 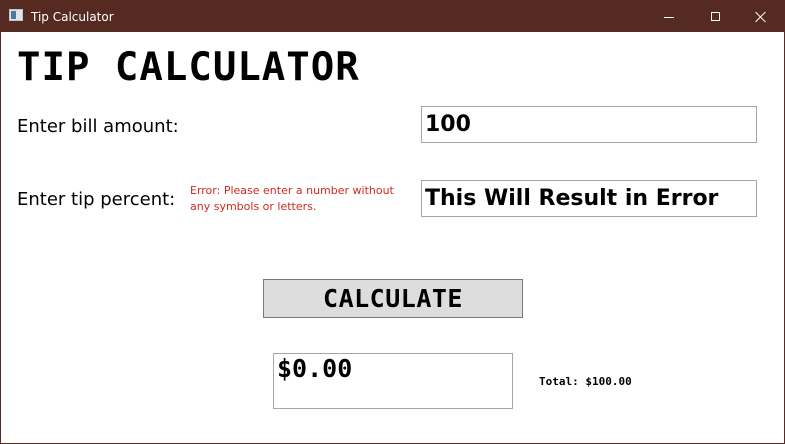 I want to click on app-window-icon, so click(x=16, y=15).